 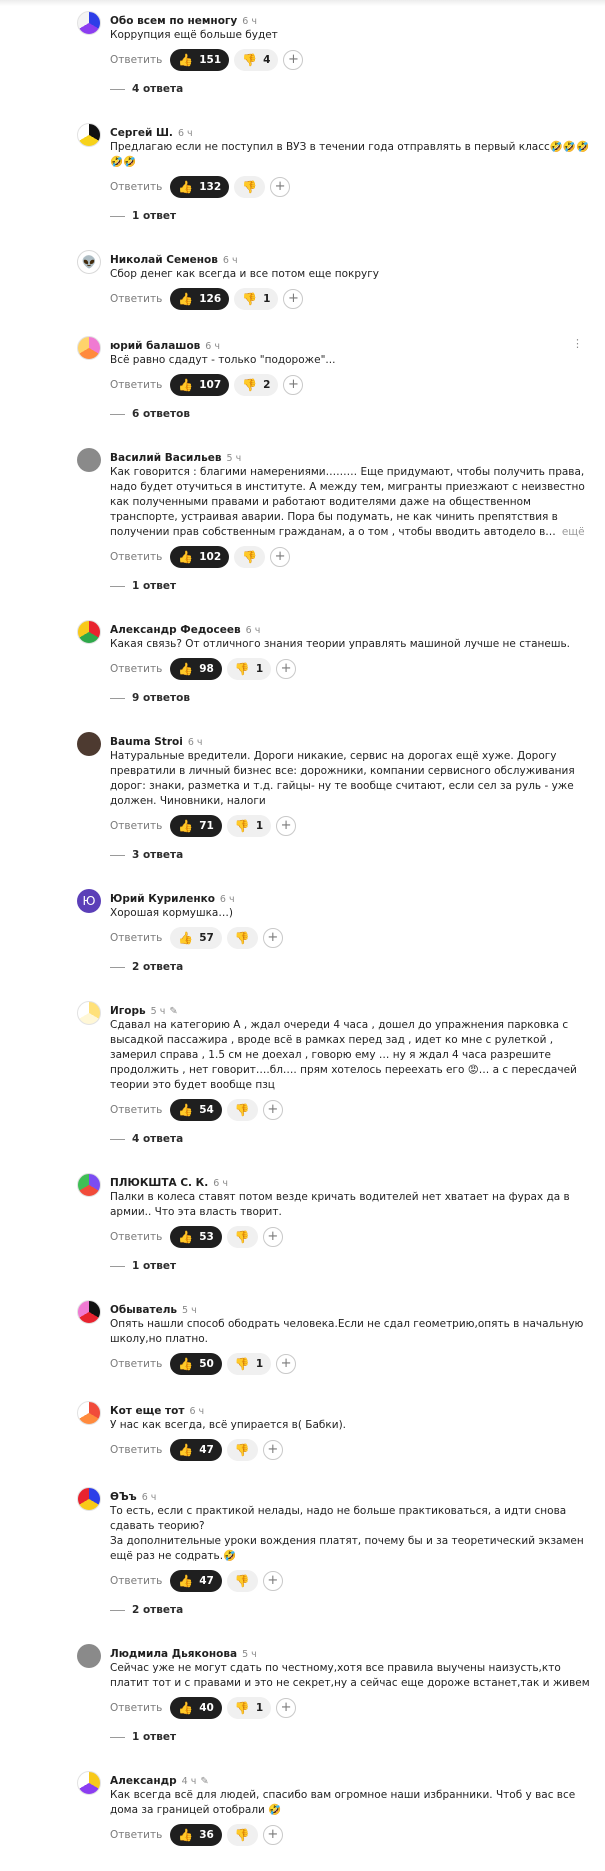 I want to click on dislike-button: 👎 4, so click(x=256, y=60).